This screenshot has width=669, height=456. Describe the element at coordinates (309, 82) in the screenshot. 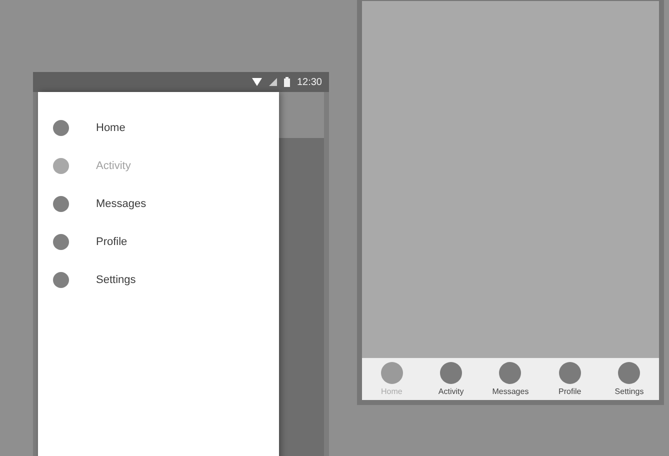

I see `status-time: 12:30` at that location.